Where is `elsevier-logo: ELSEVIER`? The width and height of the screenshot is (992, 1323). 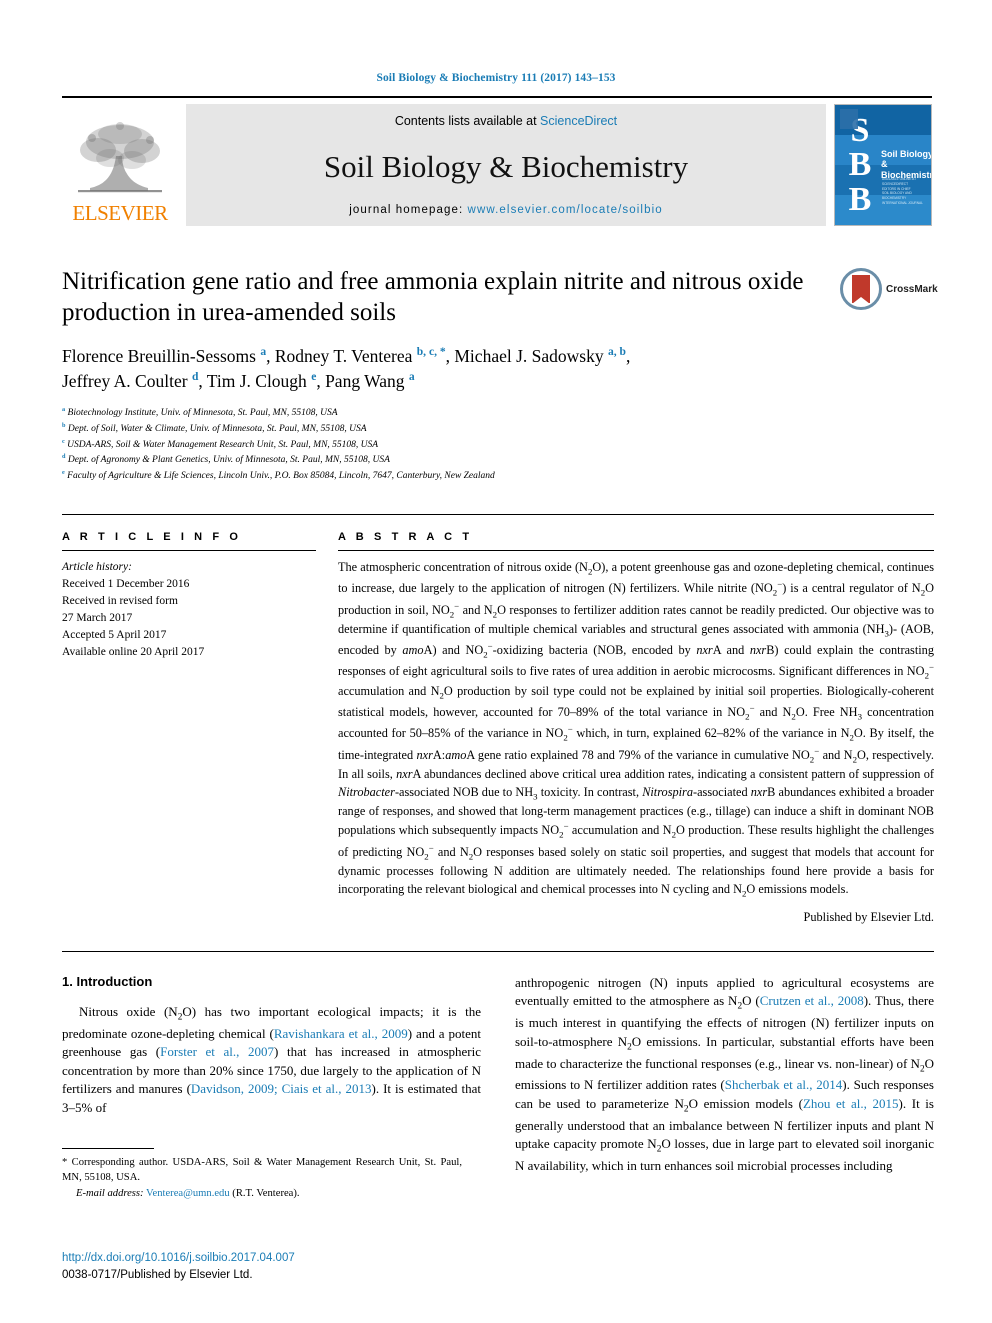 elsevier-logo: ELSEVIER is located at coordinates (120, 165).